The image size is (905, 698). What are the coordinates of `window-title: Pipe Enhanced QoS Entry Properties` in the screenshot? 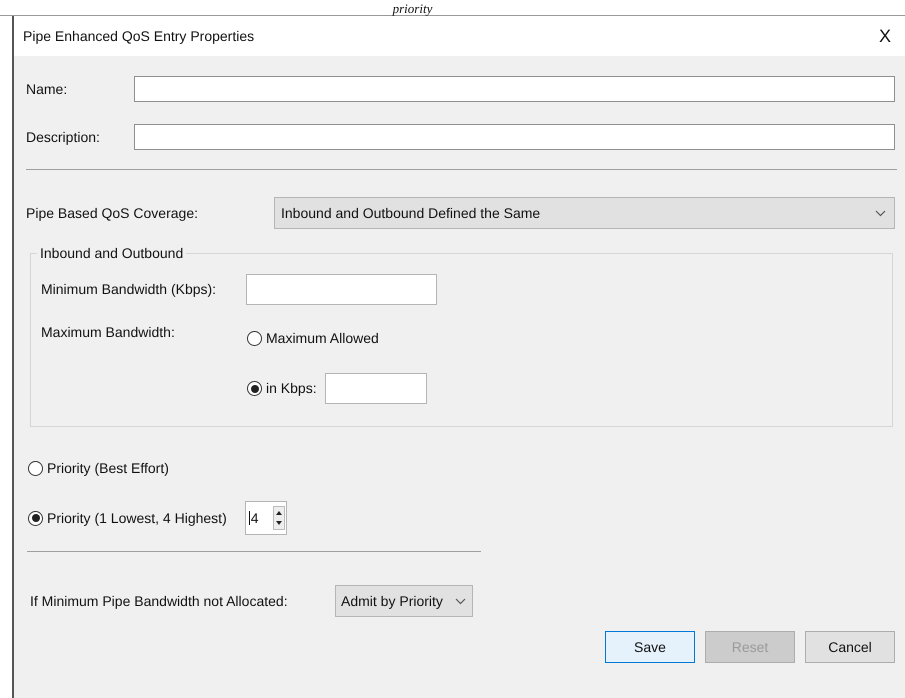 It's located at (138, 36).